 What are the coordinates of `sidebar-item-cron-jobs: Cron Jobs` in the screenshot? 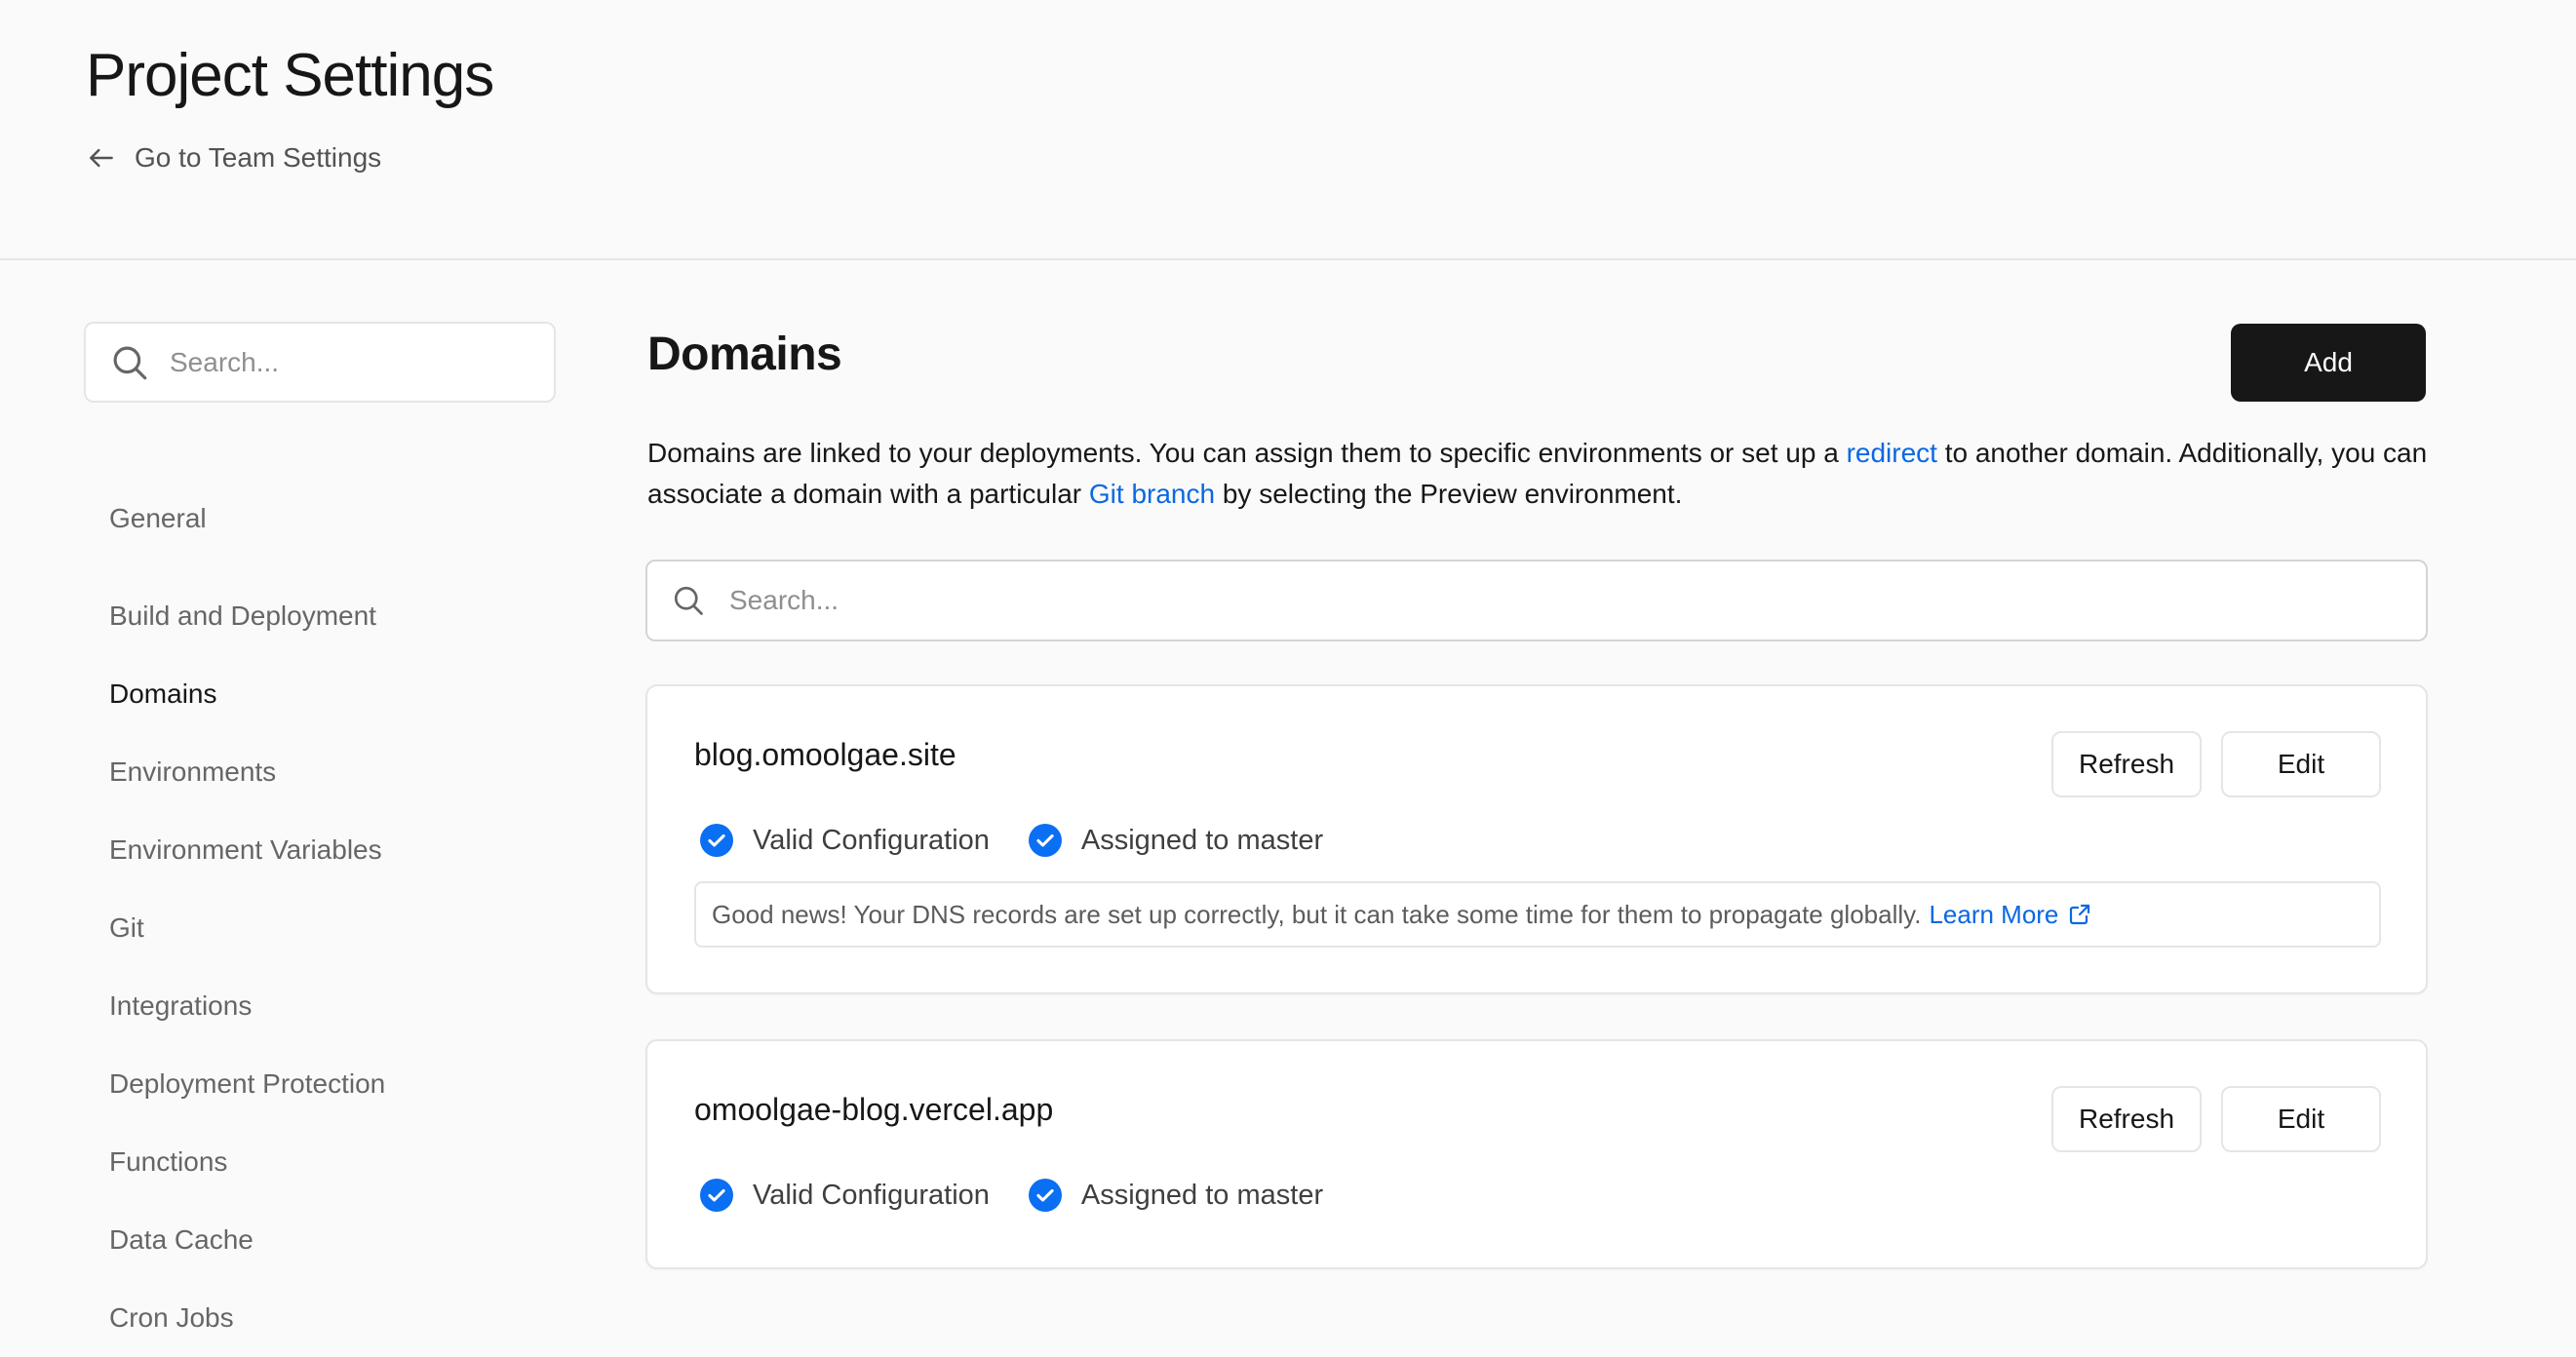 It's located at (323, 1318).